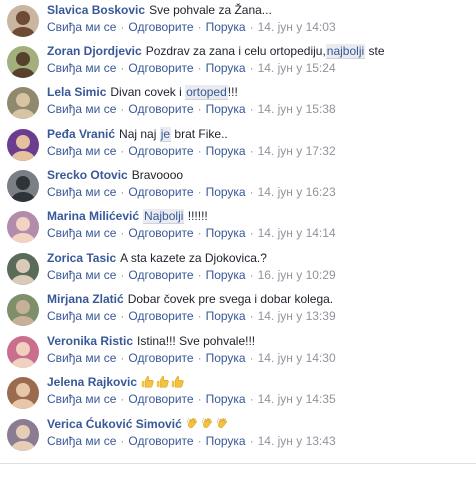 The width and height of the screenshot is (476, 483). What do you see at coordinates (297, 109) in the screenshot?
I see `comment-timestamp: 14. јун у 15:38` at bounding box center [297, 109].